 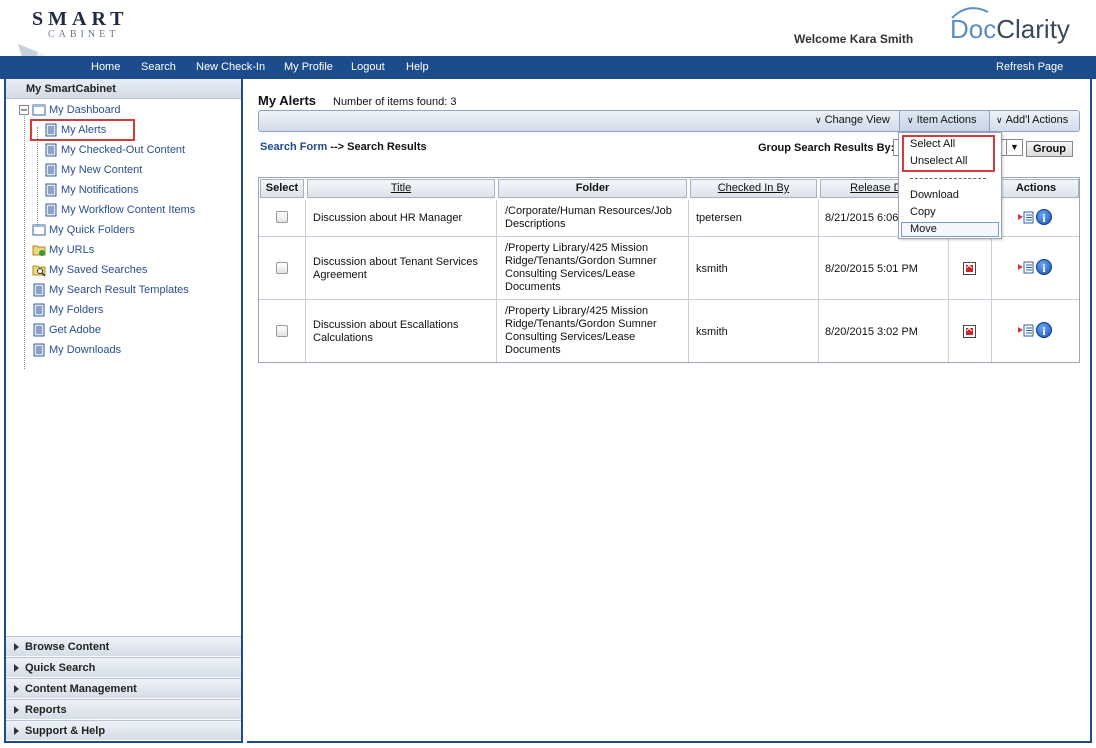 I want to click on sidebar-item-my-saved-searches: My Saved Searches, so click(x=89, y=270).